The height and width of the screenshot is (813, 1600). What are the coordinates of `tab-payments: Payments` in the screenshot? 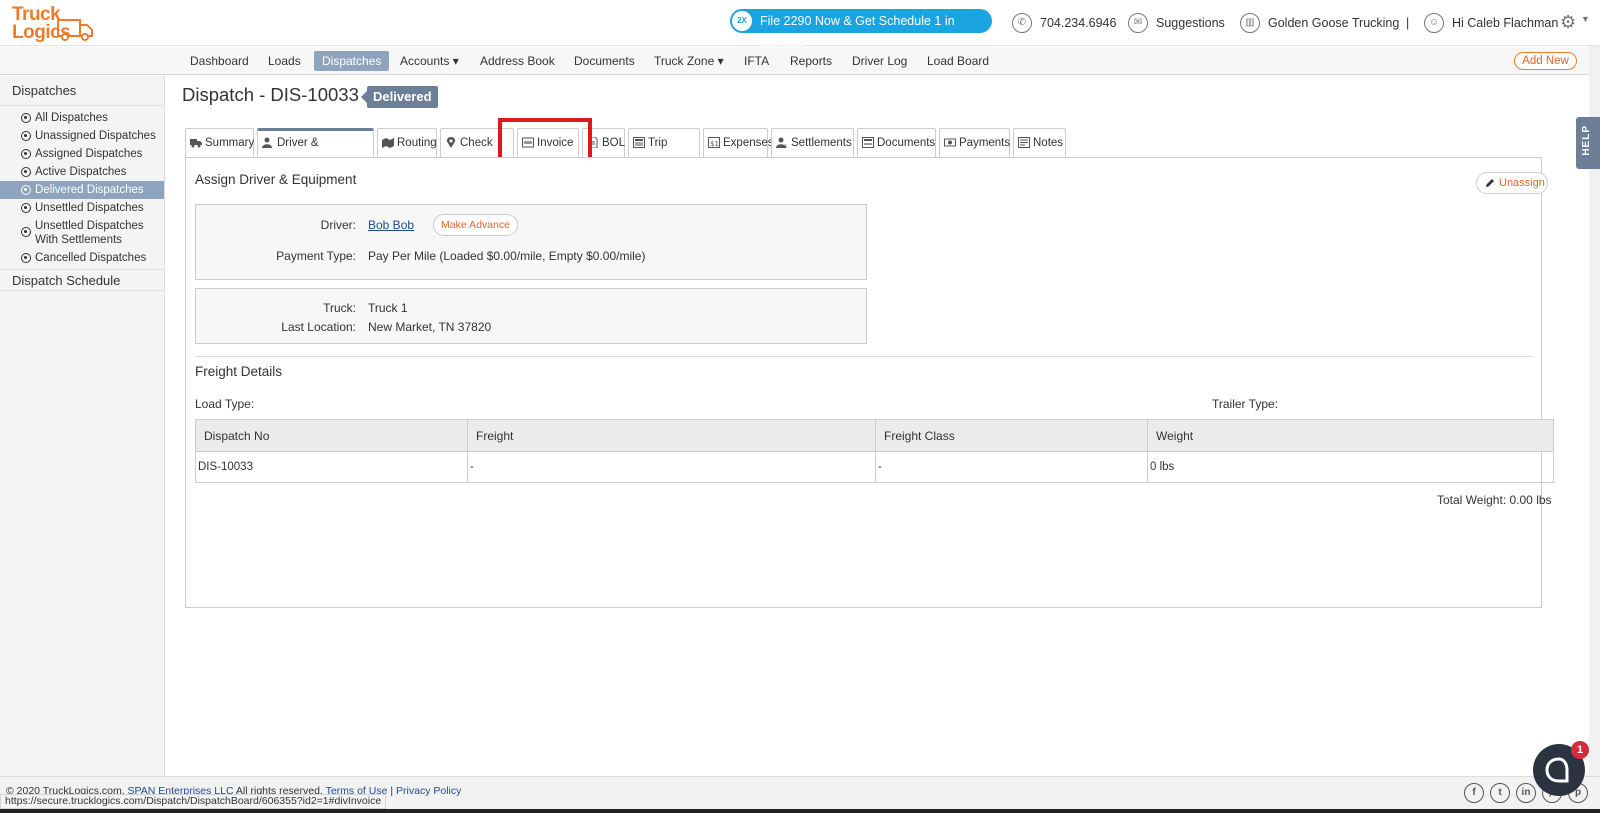 It's located at (974, 142).